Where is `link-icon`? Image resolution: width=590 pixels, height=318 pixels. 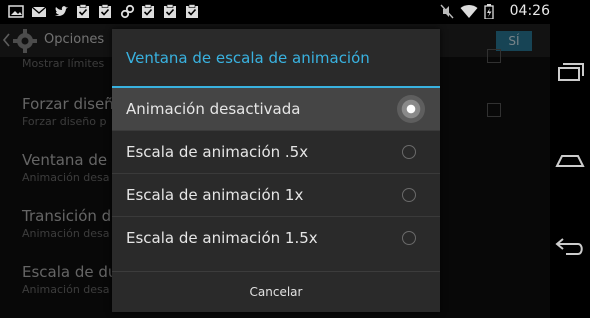
link-icon is located at coordinates (127, 11).